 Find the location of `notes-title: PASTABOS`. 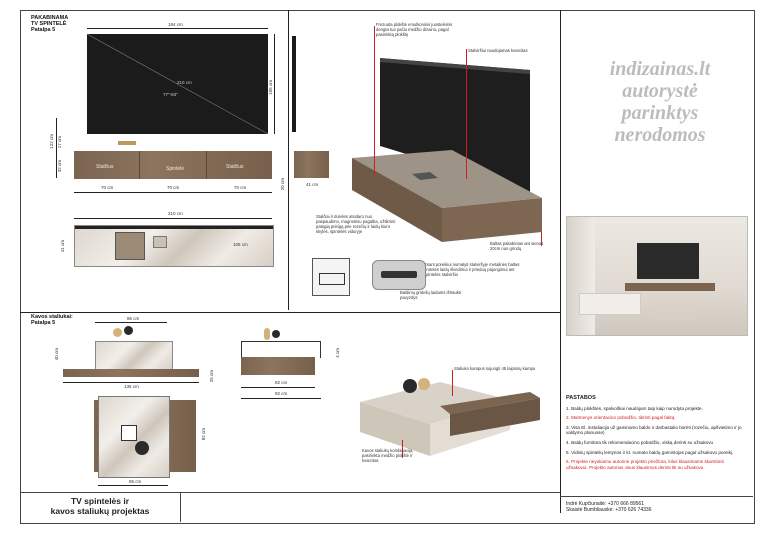

notes-title: PASTABOS is located at coordinates (581, 398).